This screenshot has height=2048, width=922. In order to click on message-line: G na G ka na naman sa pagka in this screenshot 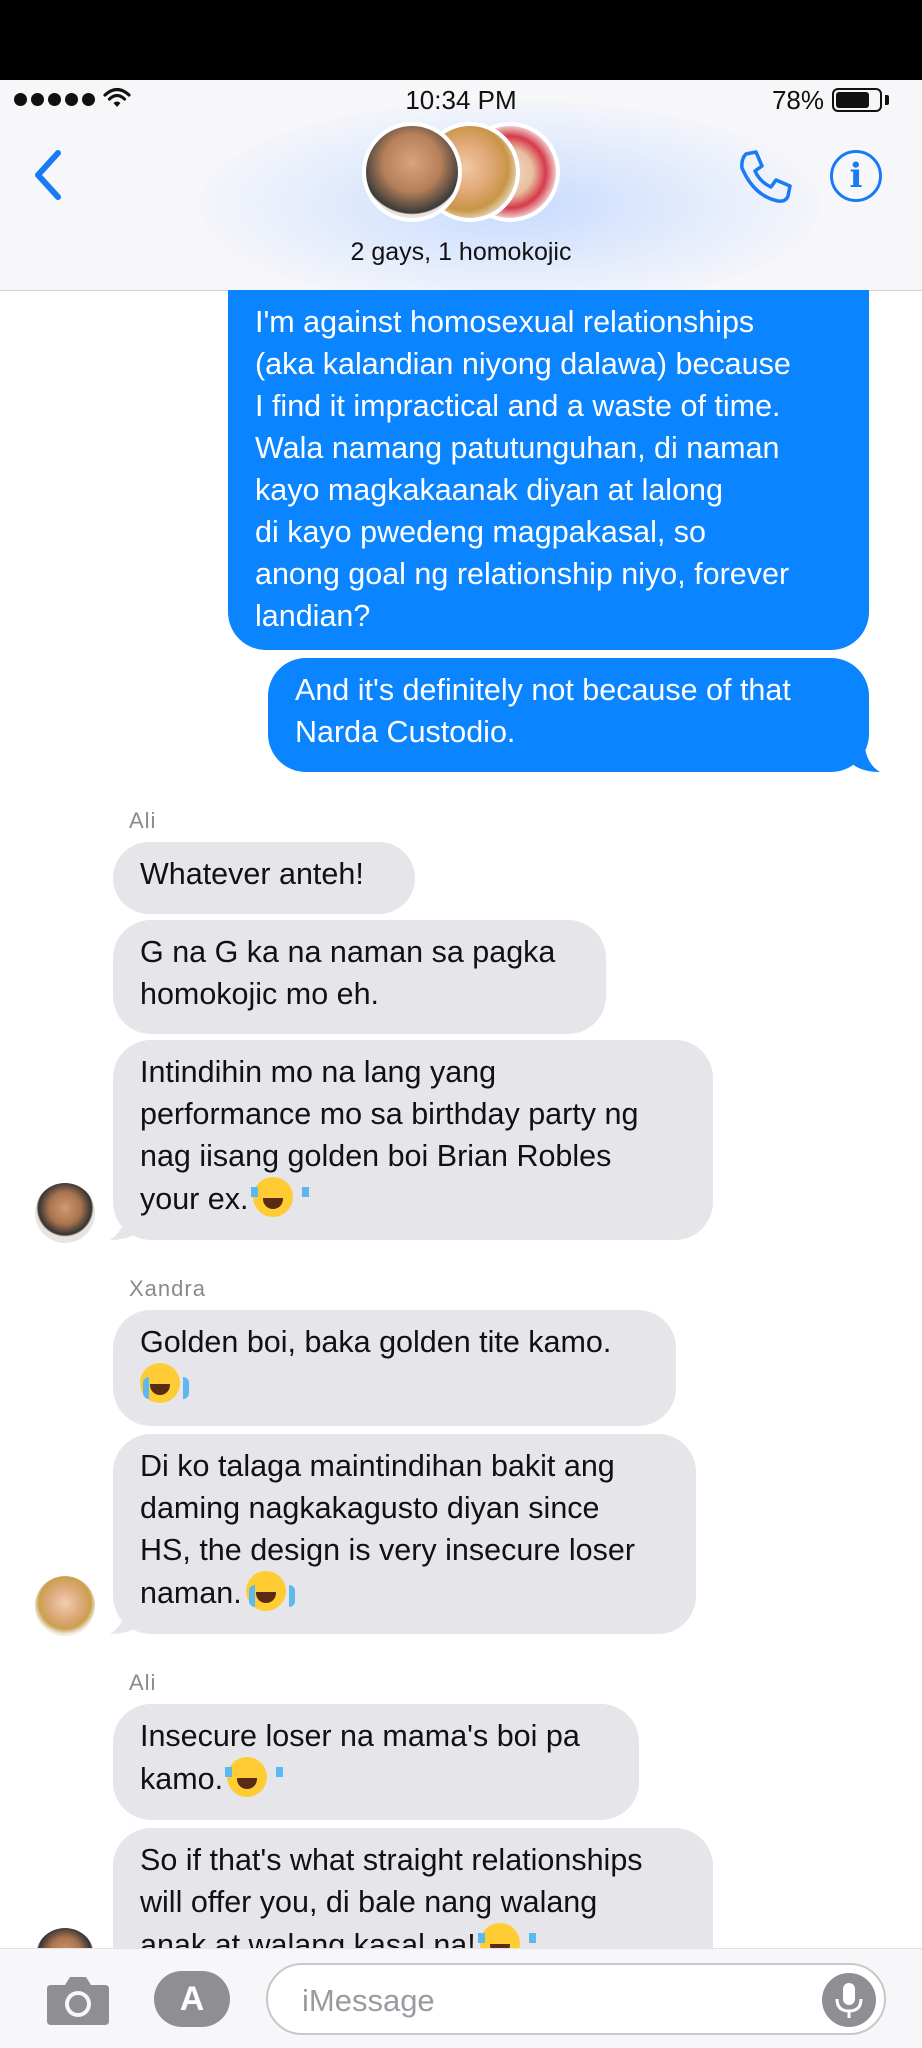, I will do `click(348, 952)`.